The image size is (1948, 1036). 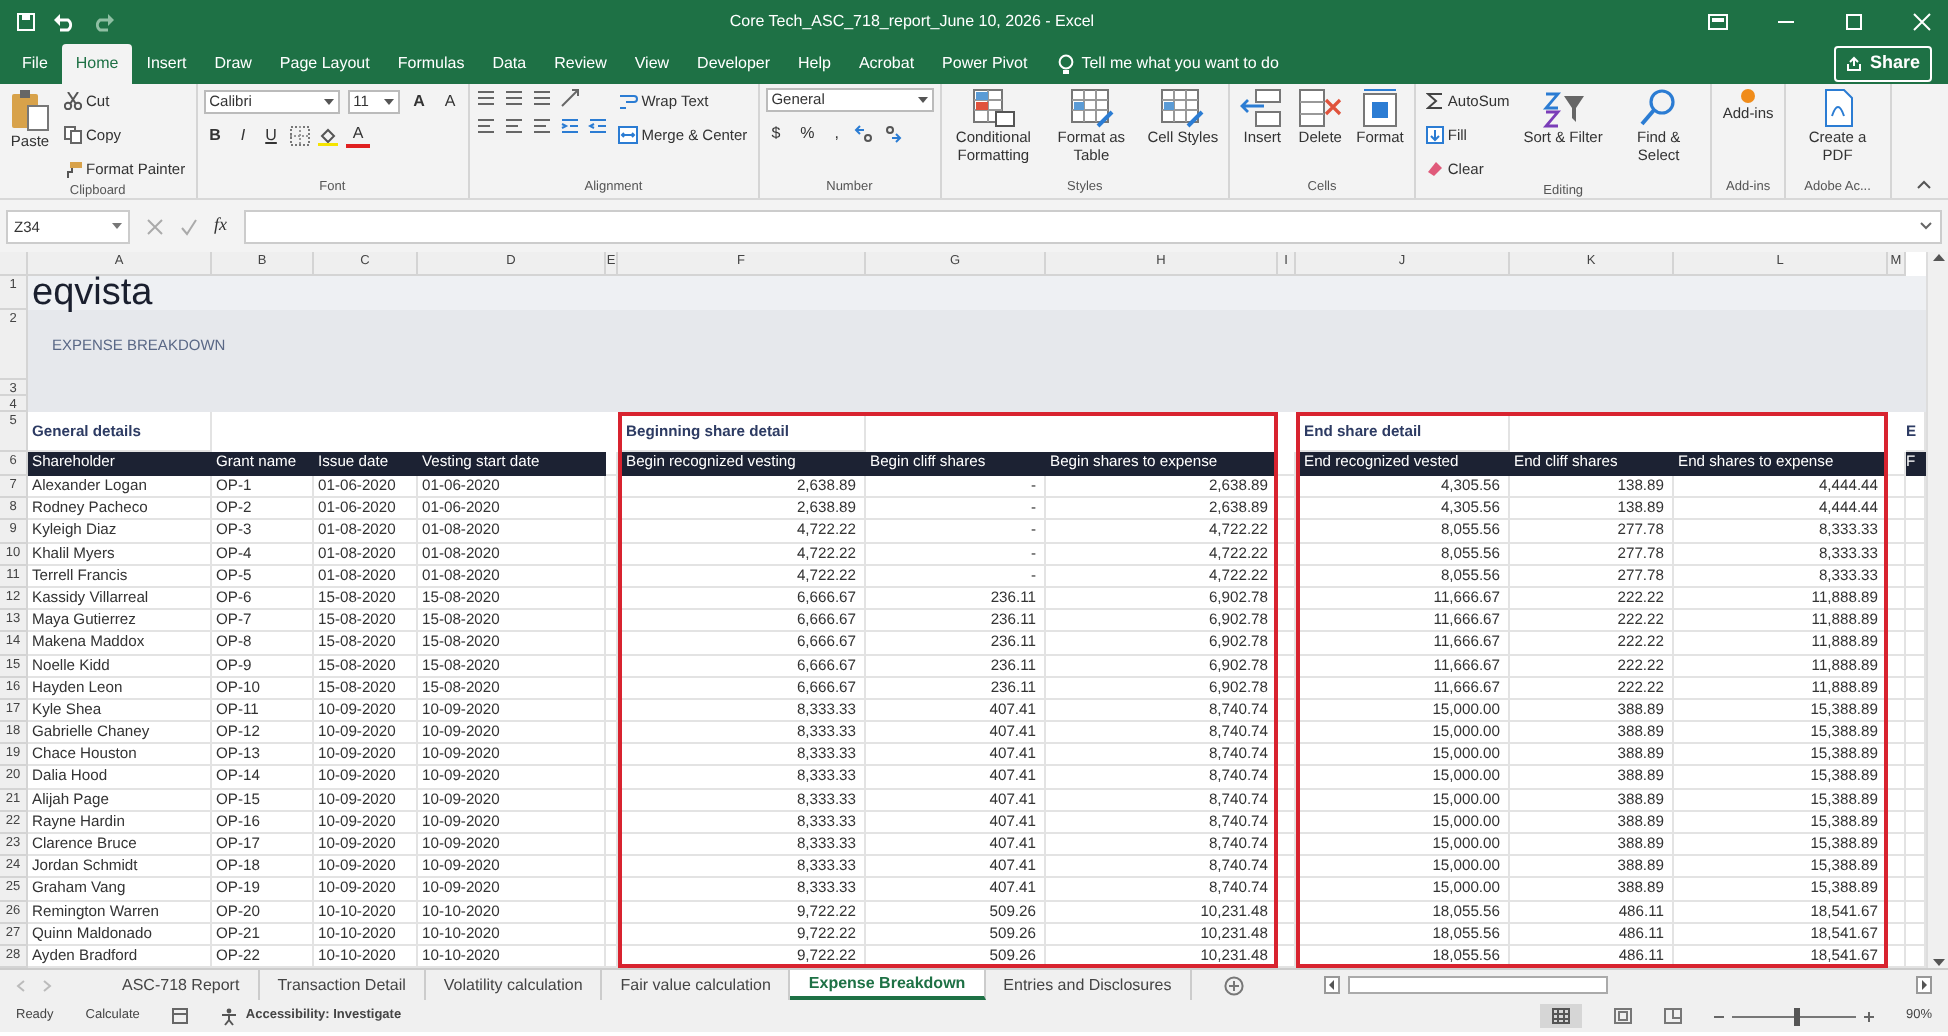 What do you see at coordinates (1937, 610) in the screenshot?
I see `vertical-scrollbar` at bounding box center [1937, 610].